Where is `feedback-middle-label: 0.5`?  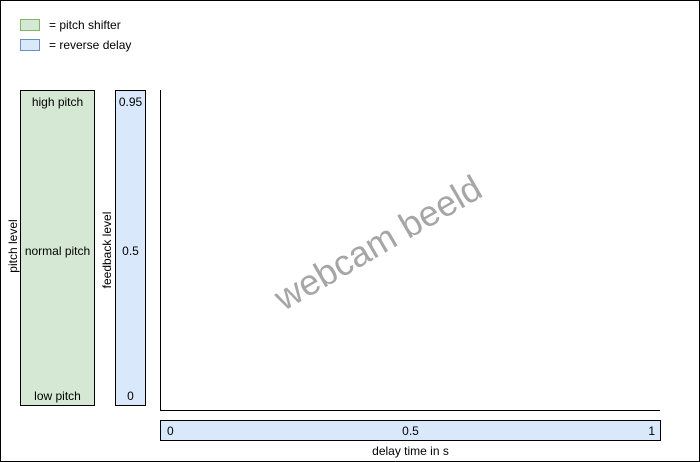
feedback-middle-label: 0.5 is located at coordinates (130, 251).